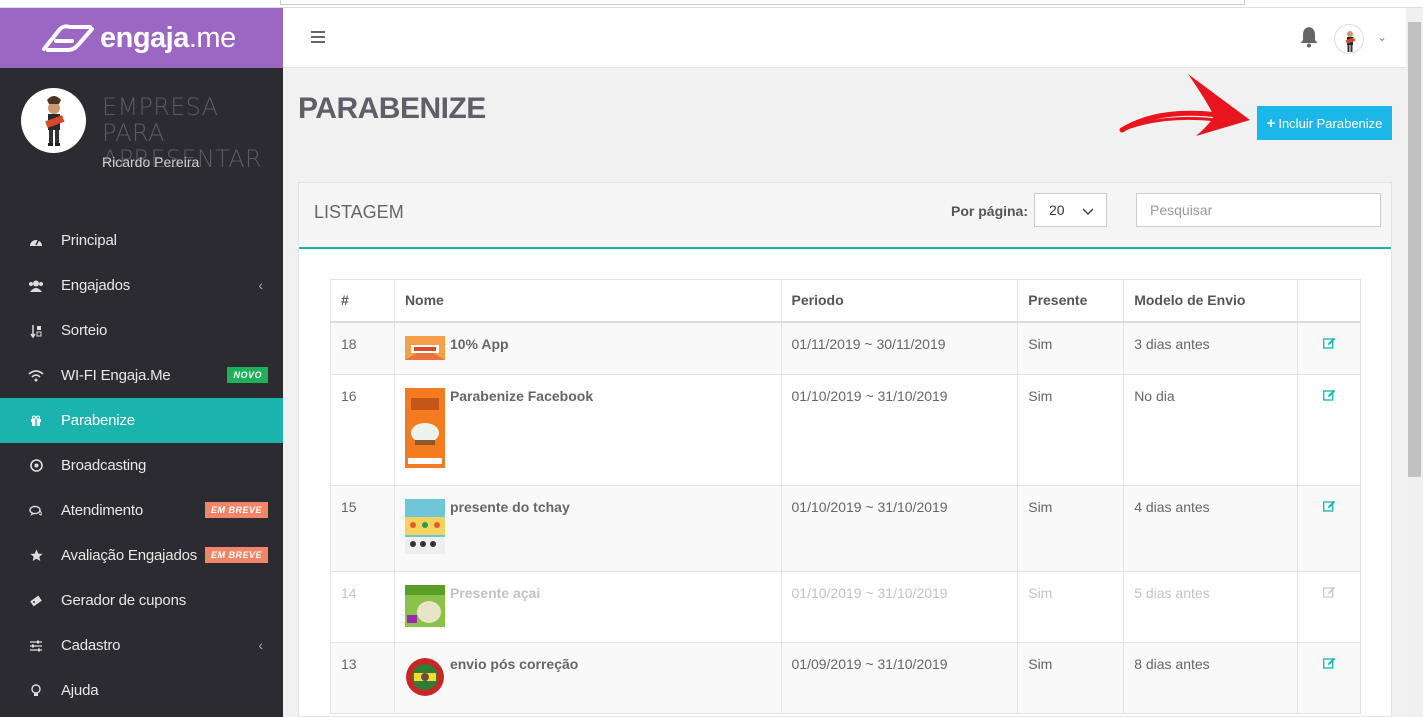 This screenshot has height=717, width=1423. I want to click on avatar, so click(53, 120).